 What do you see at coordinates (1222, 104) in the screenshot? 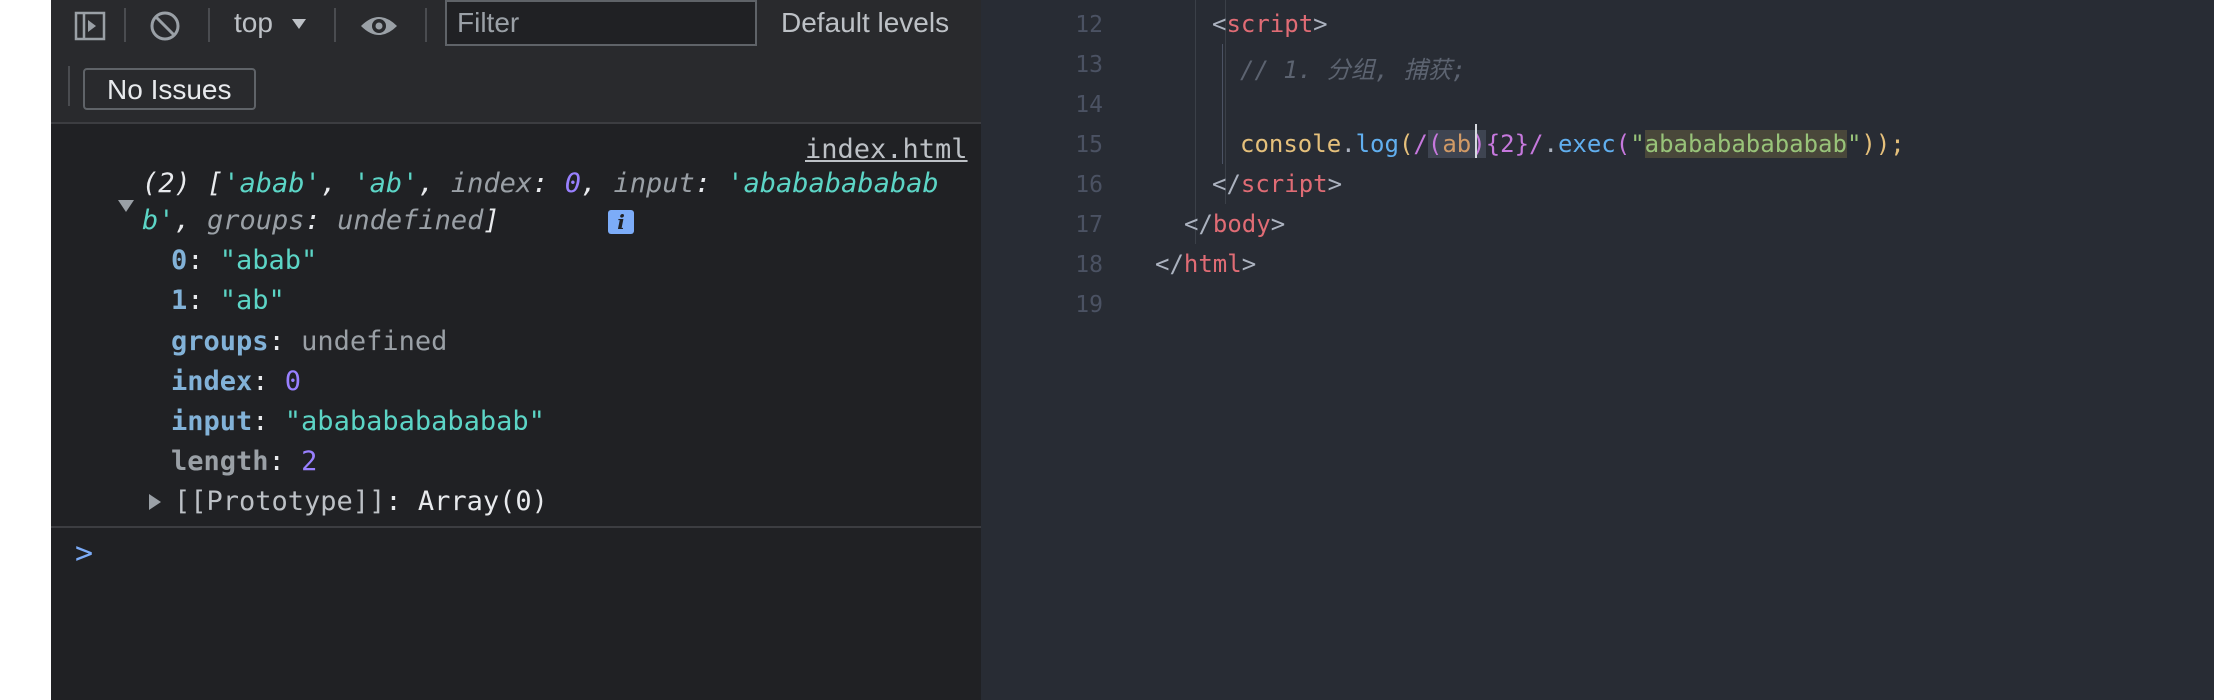
I see `indent-guide-active` at bounding box center [1222, 104].